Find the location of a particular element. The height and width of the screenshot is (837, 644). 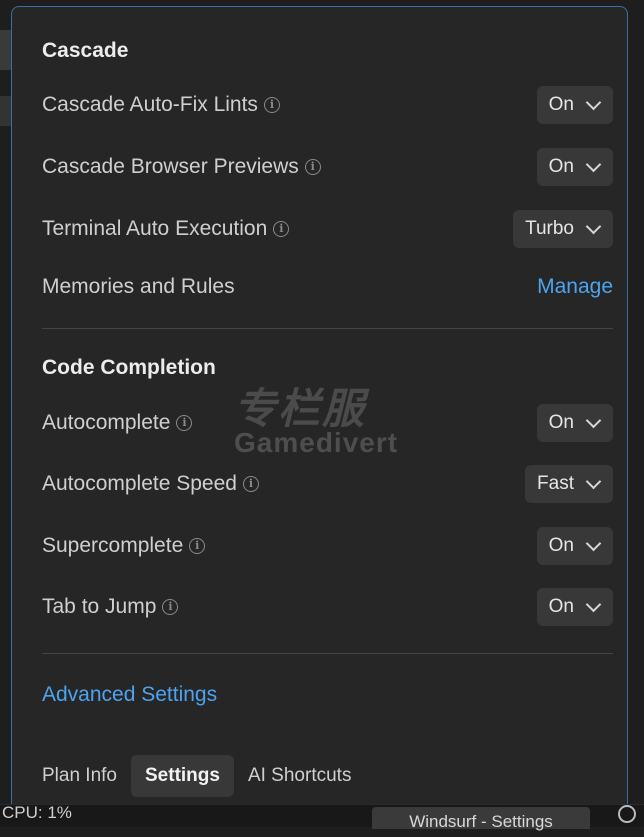

setting-row-autocomplete: Autocomplete i On is located at coordinates (327, 423).